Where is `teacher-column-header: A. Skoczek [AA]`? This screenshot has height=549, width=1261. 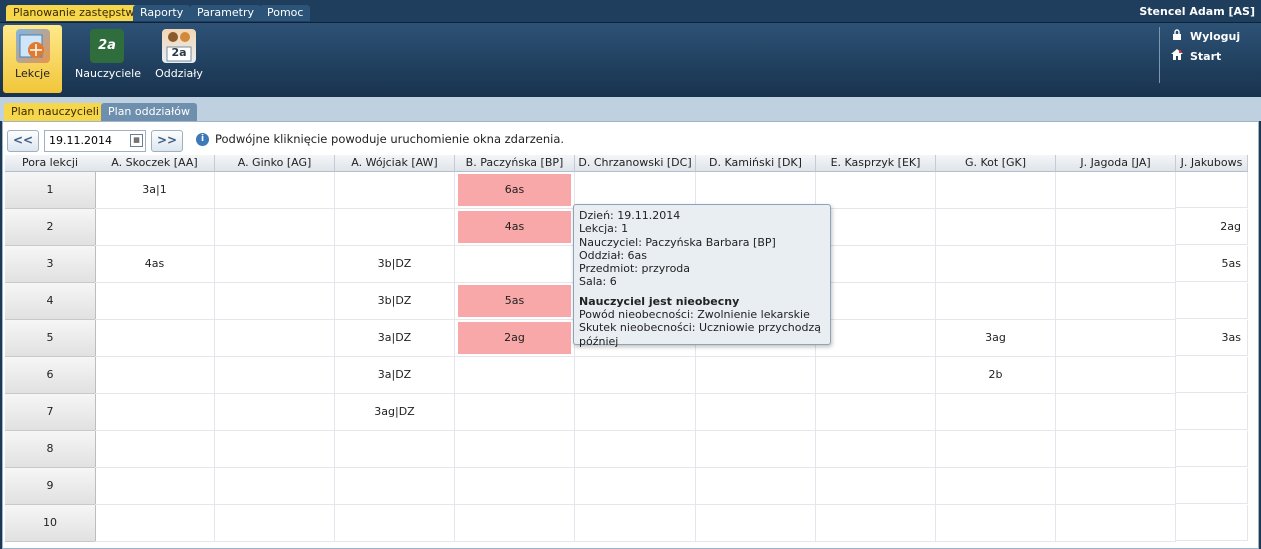
teacher-column-header: A. Skoczek [AA] is located at coordinates (155, 163).